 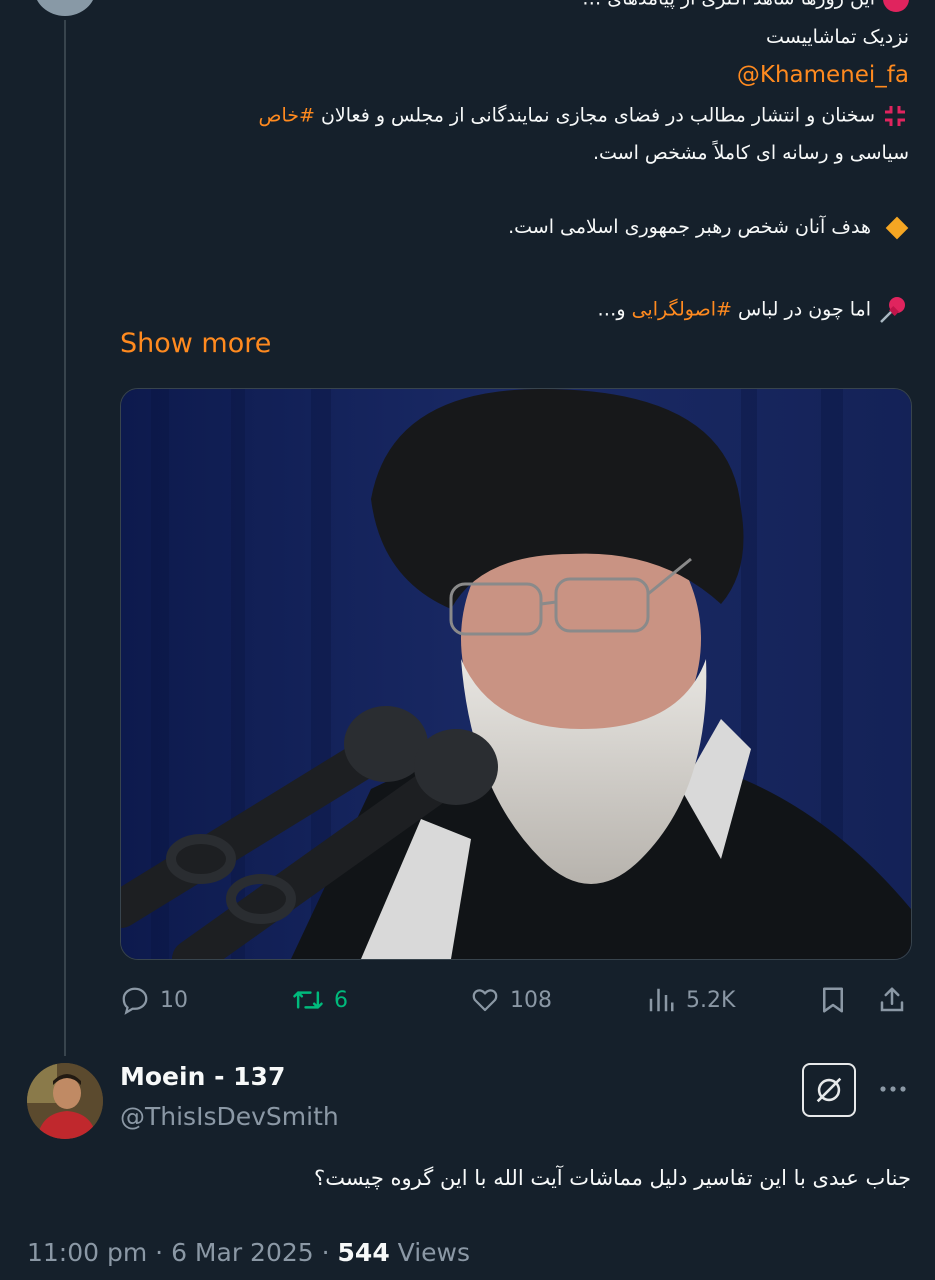 I want to click on retweet-count: 6, so click(x=341, y=1000).